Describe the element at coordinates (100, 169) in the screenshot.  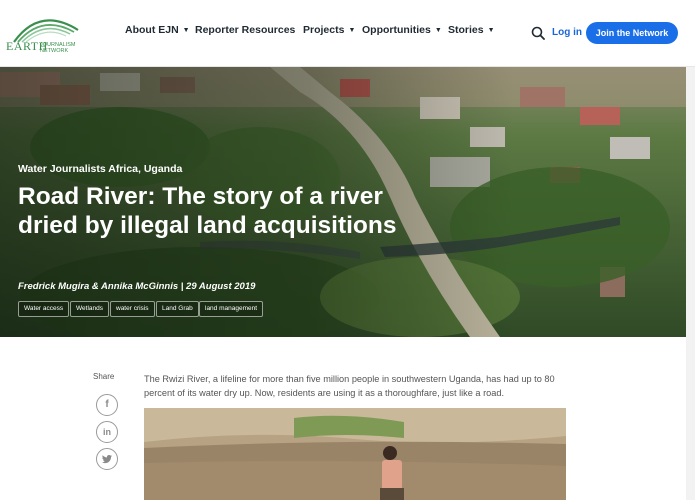
I see `article-category: Water Journalists Africa, Uganda` at that location.